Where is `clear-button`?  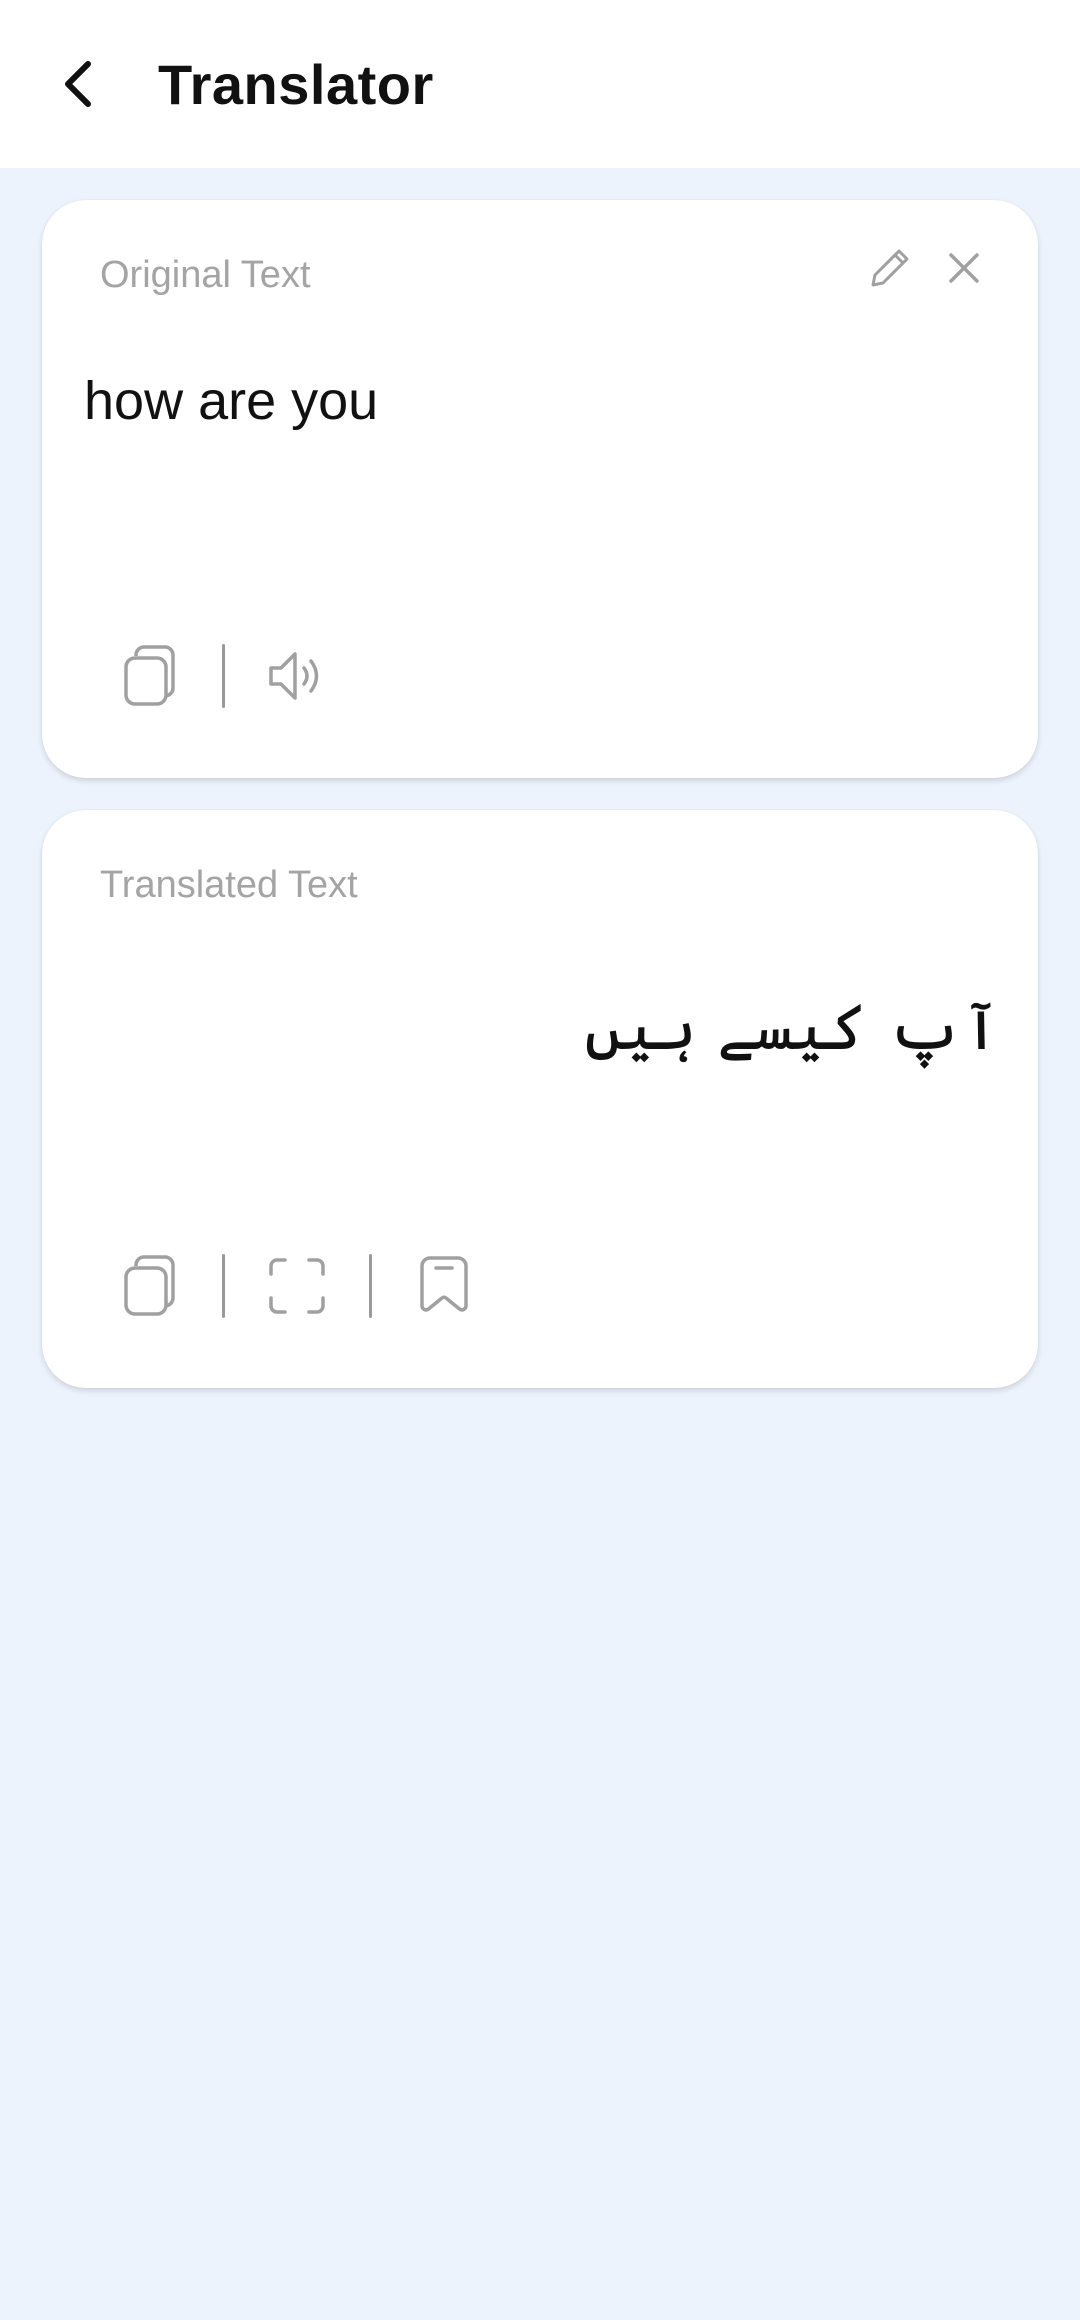 clear-button is located at coordinates (964, 268).